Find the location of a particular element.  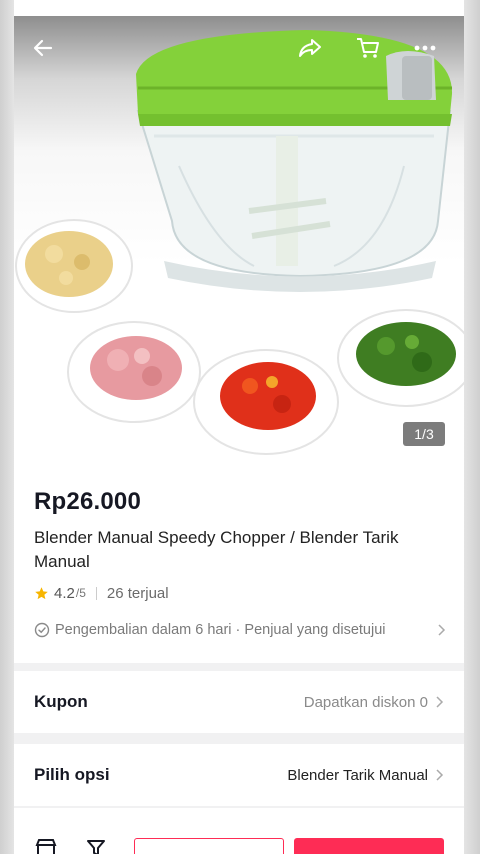

coupon-value-wrap: Dapatkan diskon 0 is located at coordinates (374, 702).